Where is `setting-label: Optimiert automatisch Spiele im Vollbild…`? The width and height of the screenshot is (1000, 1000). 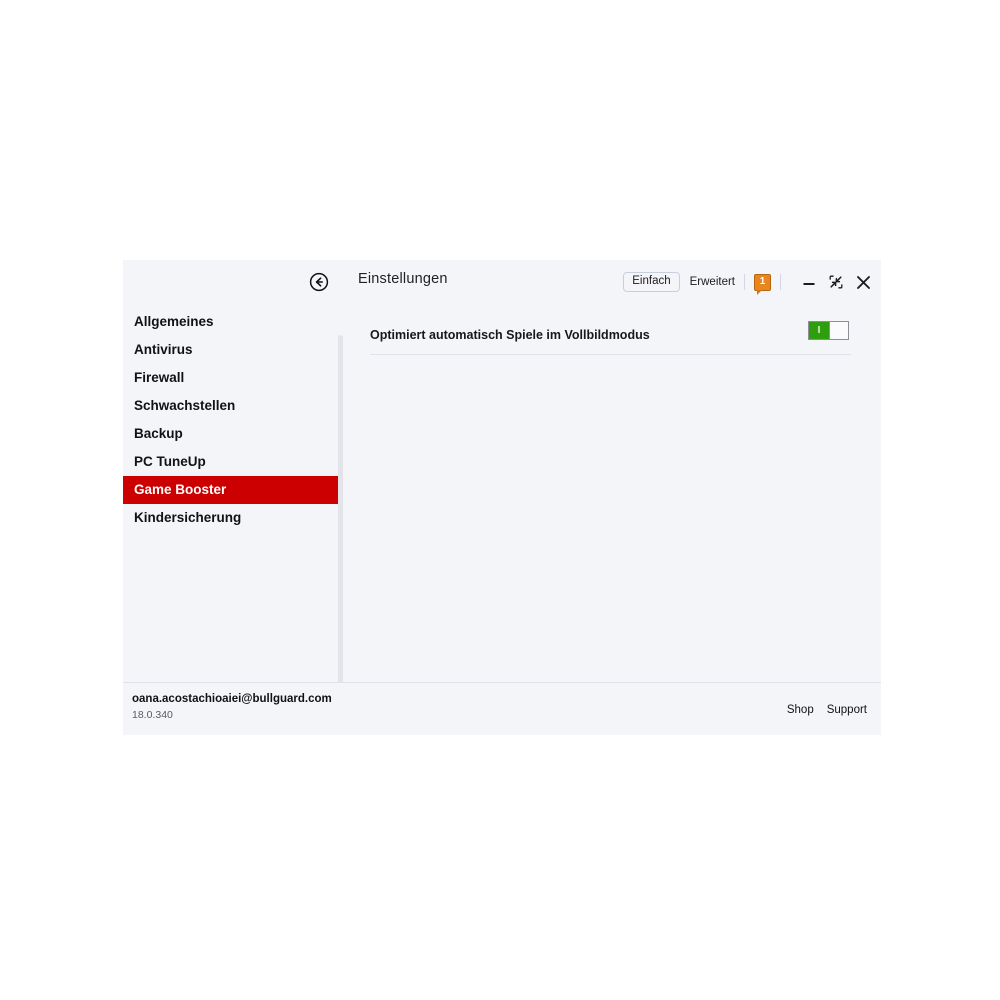 setting-label: Optimiert automatisch Spiele im Vollbild… is located at coordinates (510, 334).